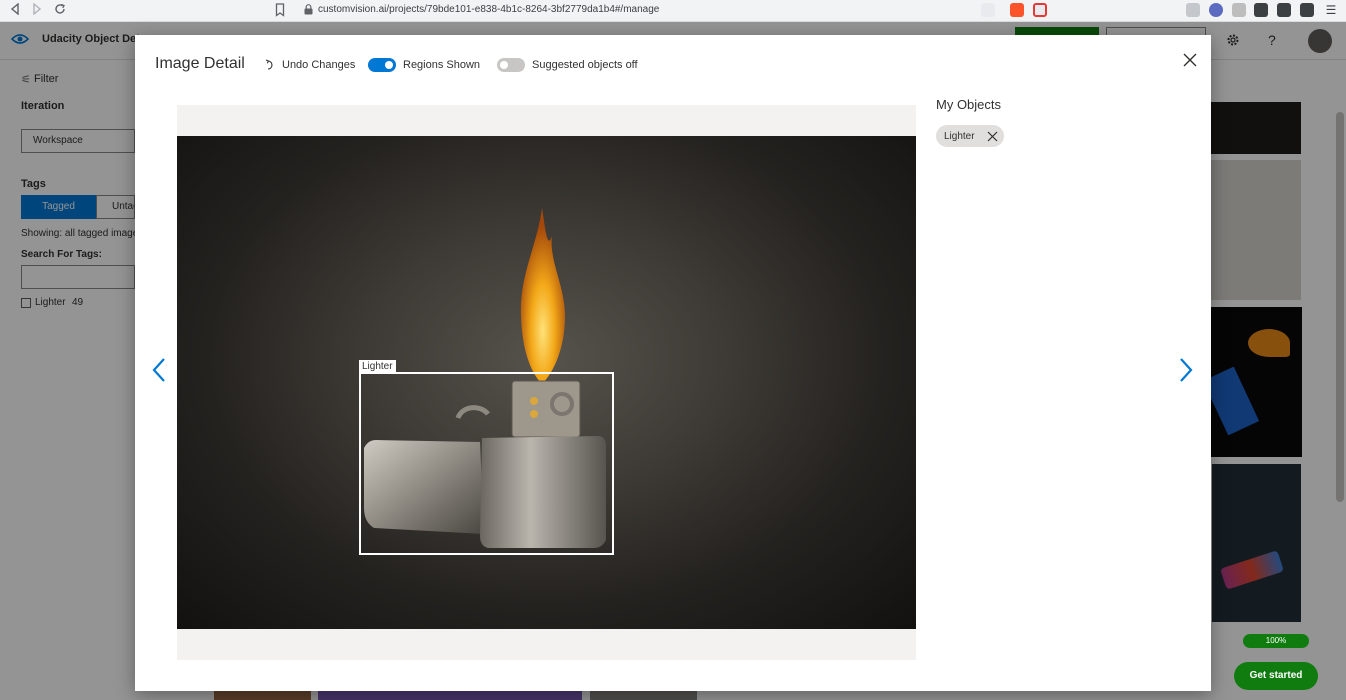  I want to click on rewards-icon, so click(1040, 10).